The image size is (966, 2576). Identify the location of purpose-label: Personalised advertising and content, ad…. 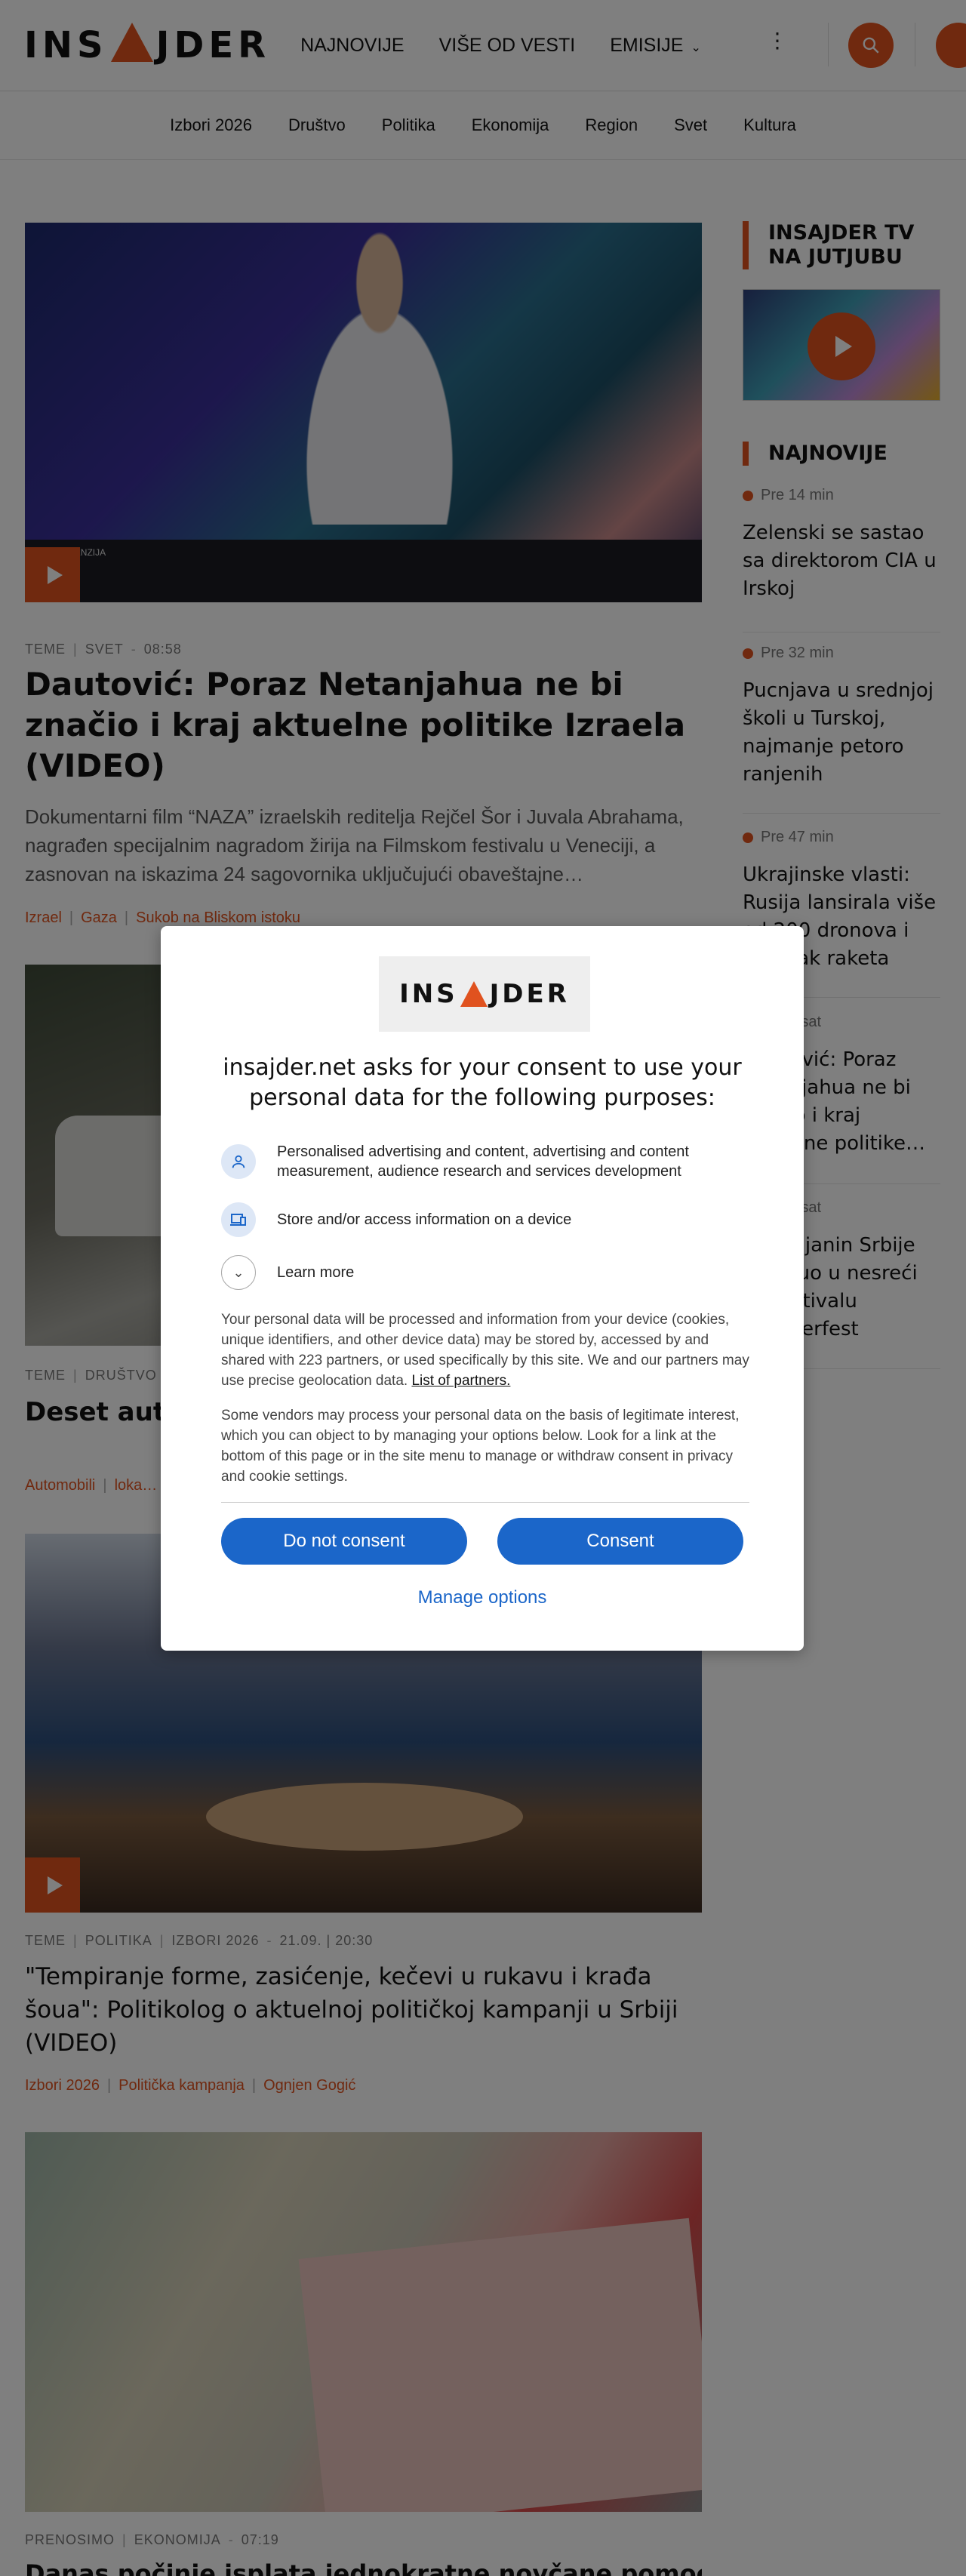
(483, 1161).